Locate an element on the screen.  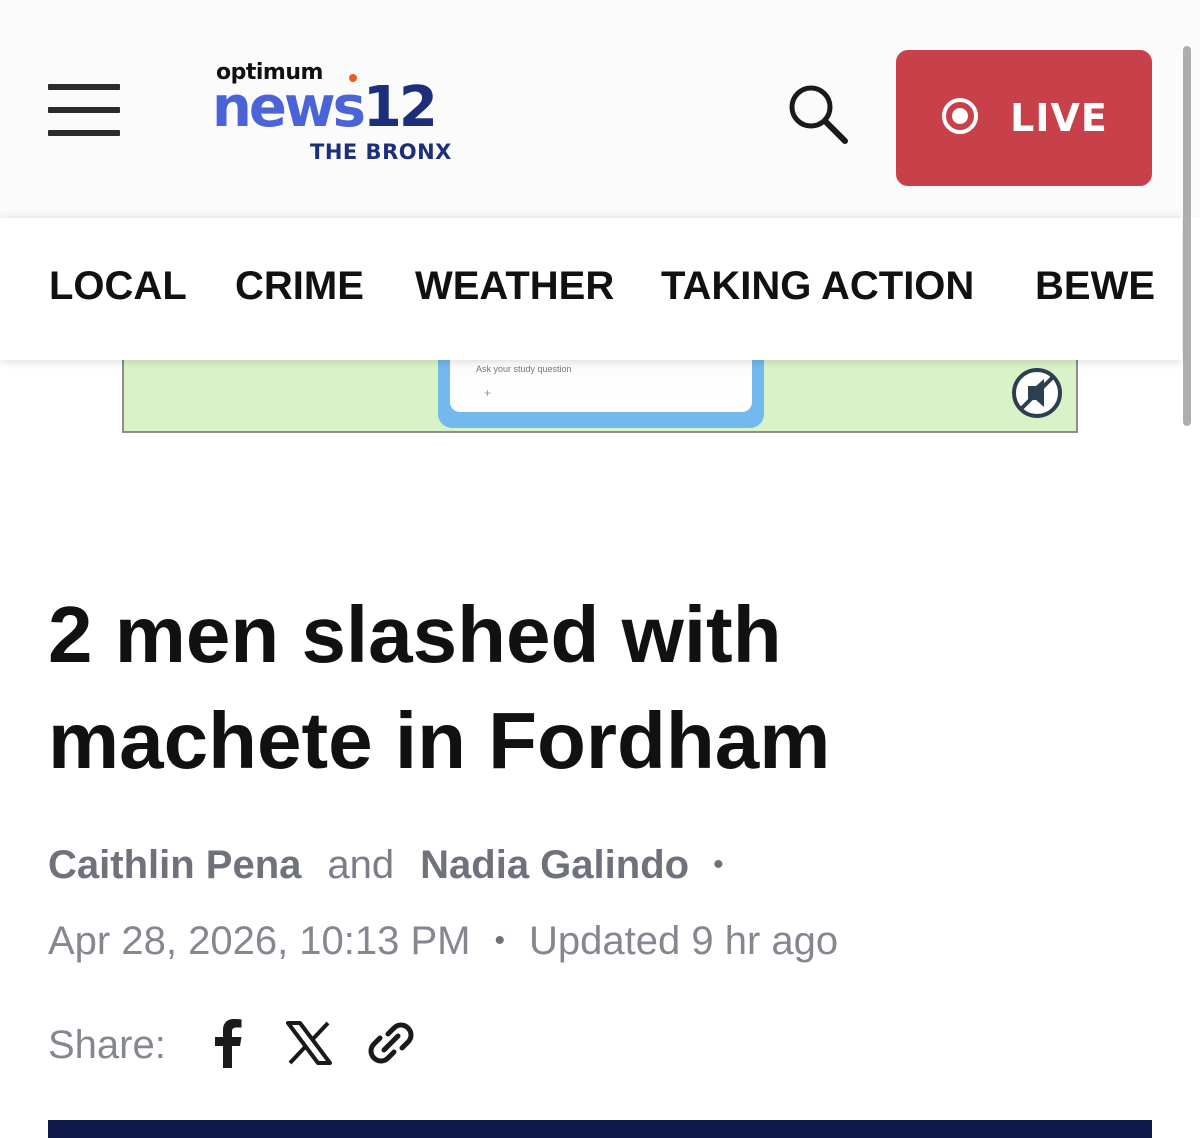
ad-input-placeholder: Ask your study question is located at coordinates (524, 369).